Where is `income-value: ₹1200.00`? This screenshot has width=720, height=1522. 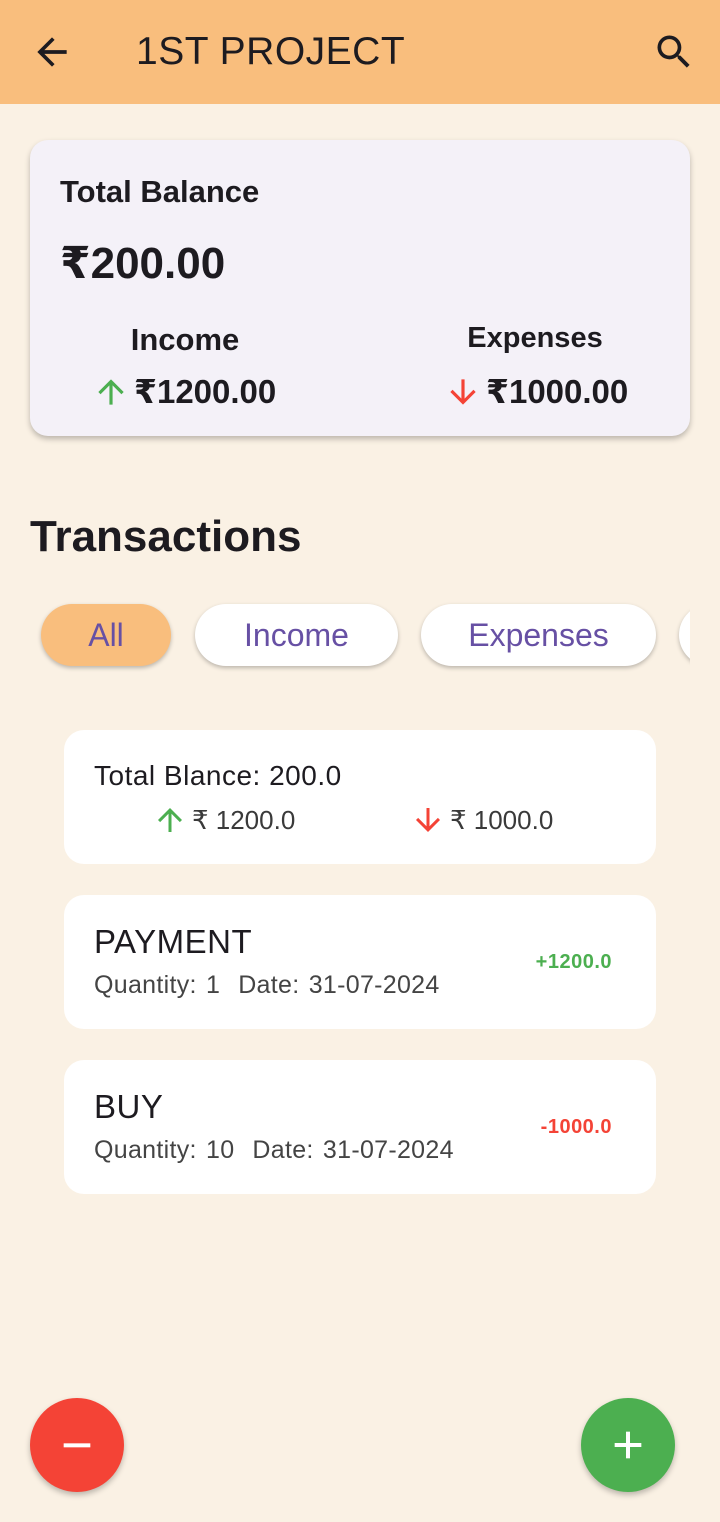
income-value: ₹1200.00 is located at coordinates (184, 391).